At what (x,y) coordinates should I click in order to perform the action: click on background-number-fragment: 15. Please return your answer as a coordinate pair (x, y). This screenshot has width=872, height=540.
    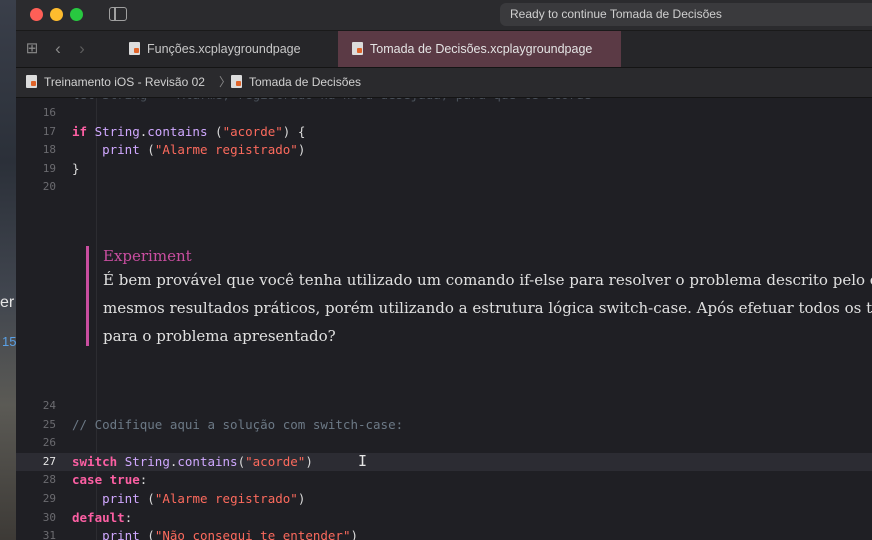
    Looking at the image, I should click on (9, 341).